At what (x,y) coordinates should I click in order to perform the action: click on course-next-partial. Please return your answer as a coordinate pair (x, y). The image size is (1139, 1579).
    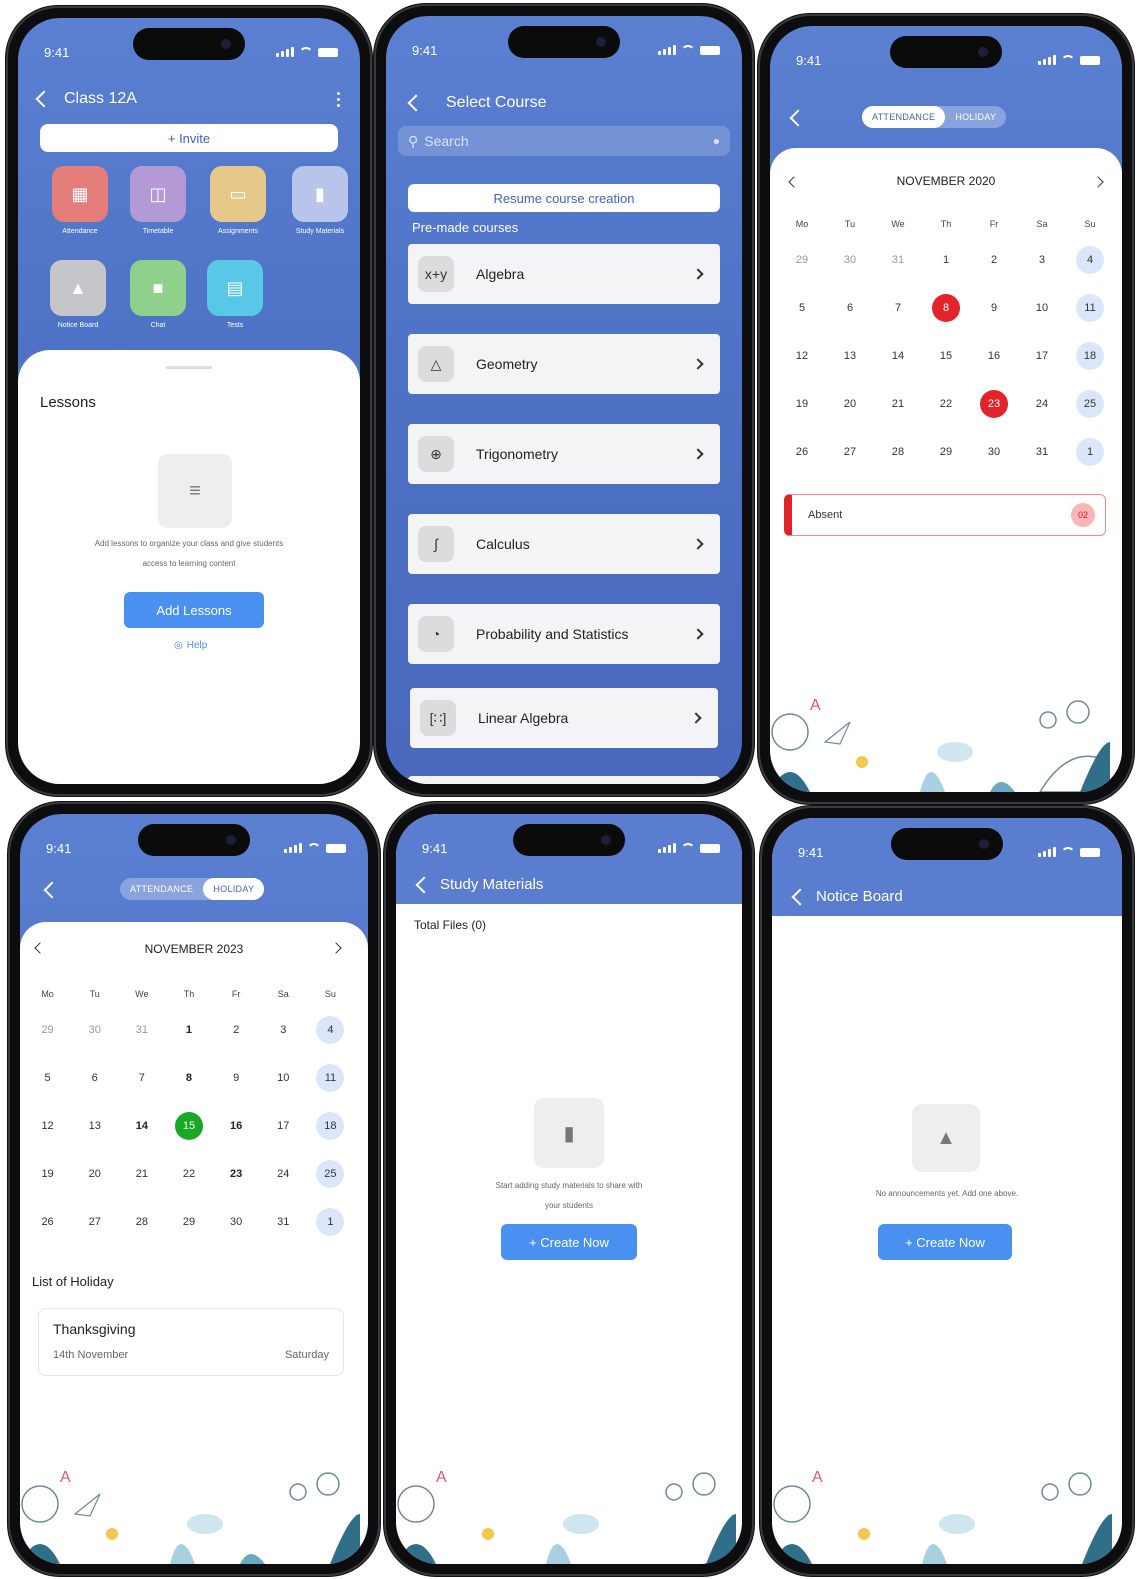
    Looking at the image, I should click on (564, 780).